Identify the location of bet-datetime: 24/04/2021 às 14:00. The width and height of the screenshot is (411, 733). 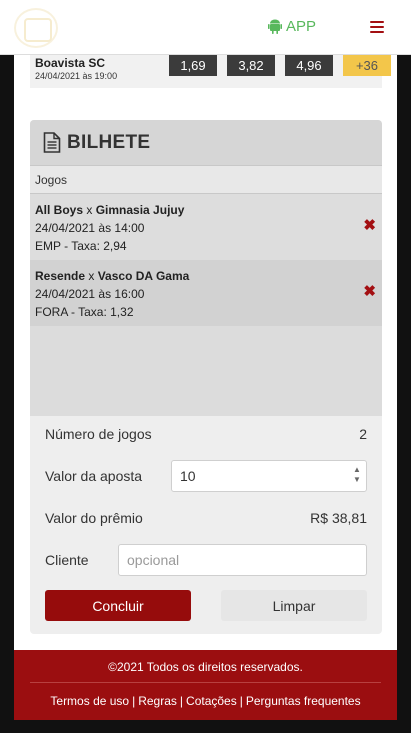
(90, 228).